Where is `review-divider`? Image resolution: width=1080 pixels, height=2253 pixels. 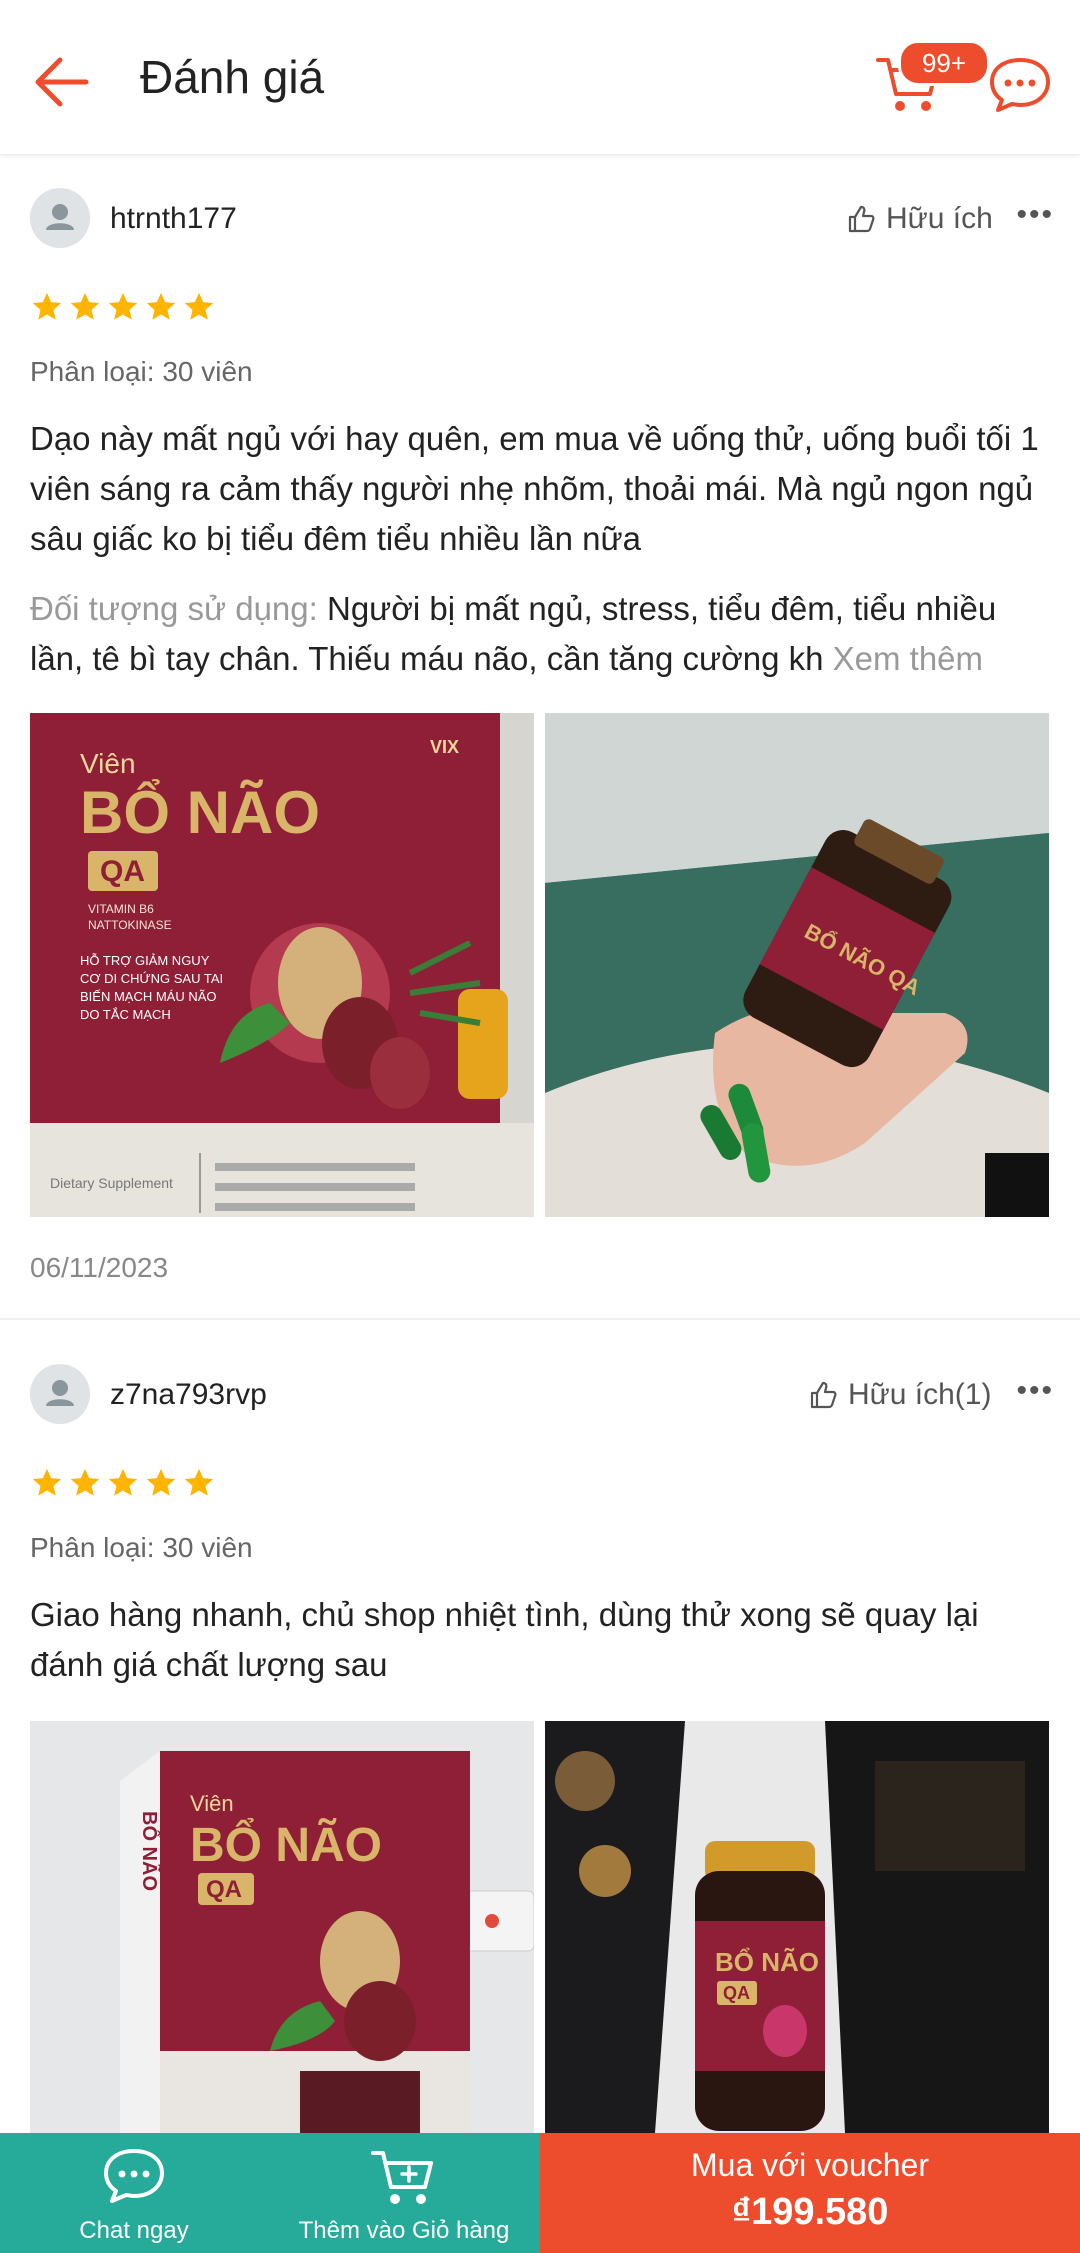
review-divider is located at coordinates (540, 1319).